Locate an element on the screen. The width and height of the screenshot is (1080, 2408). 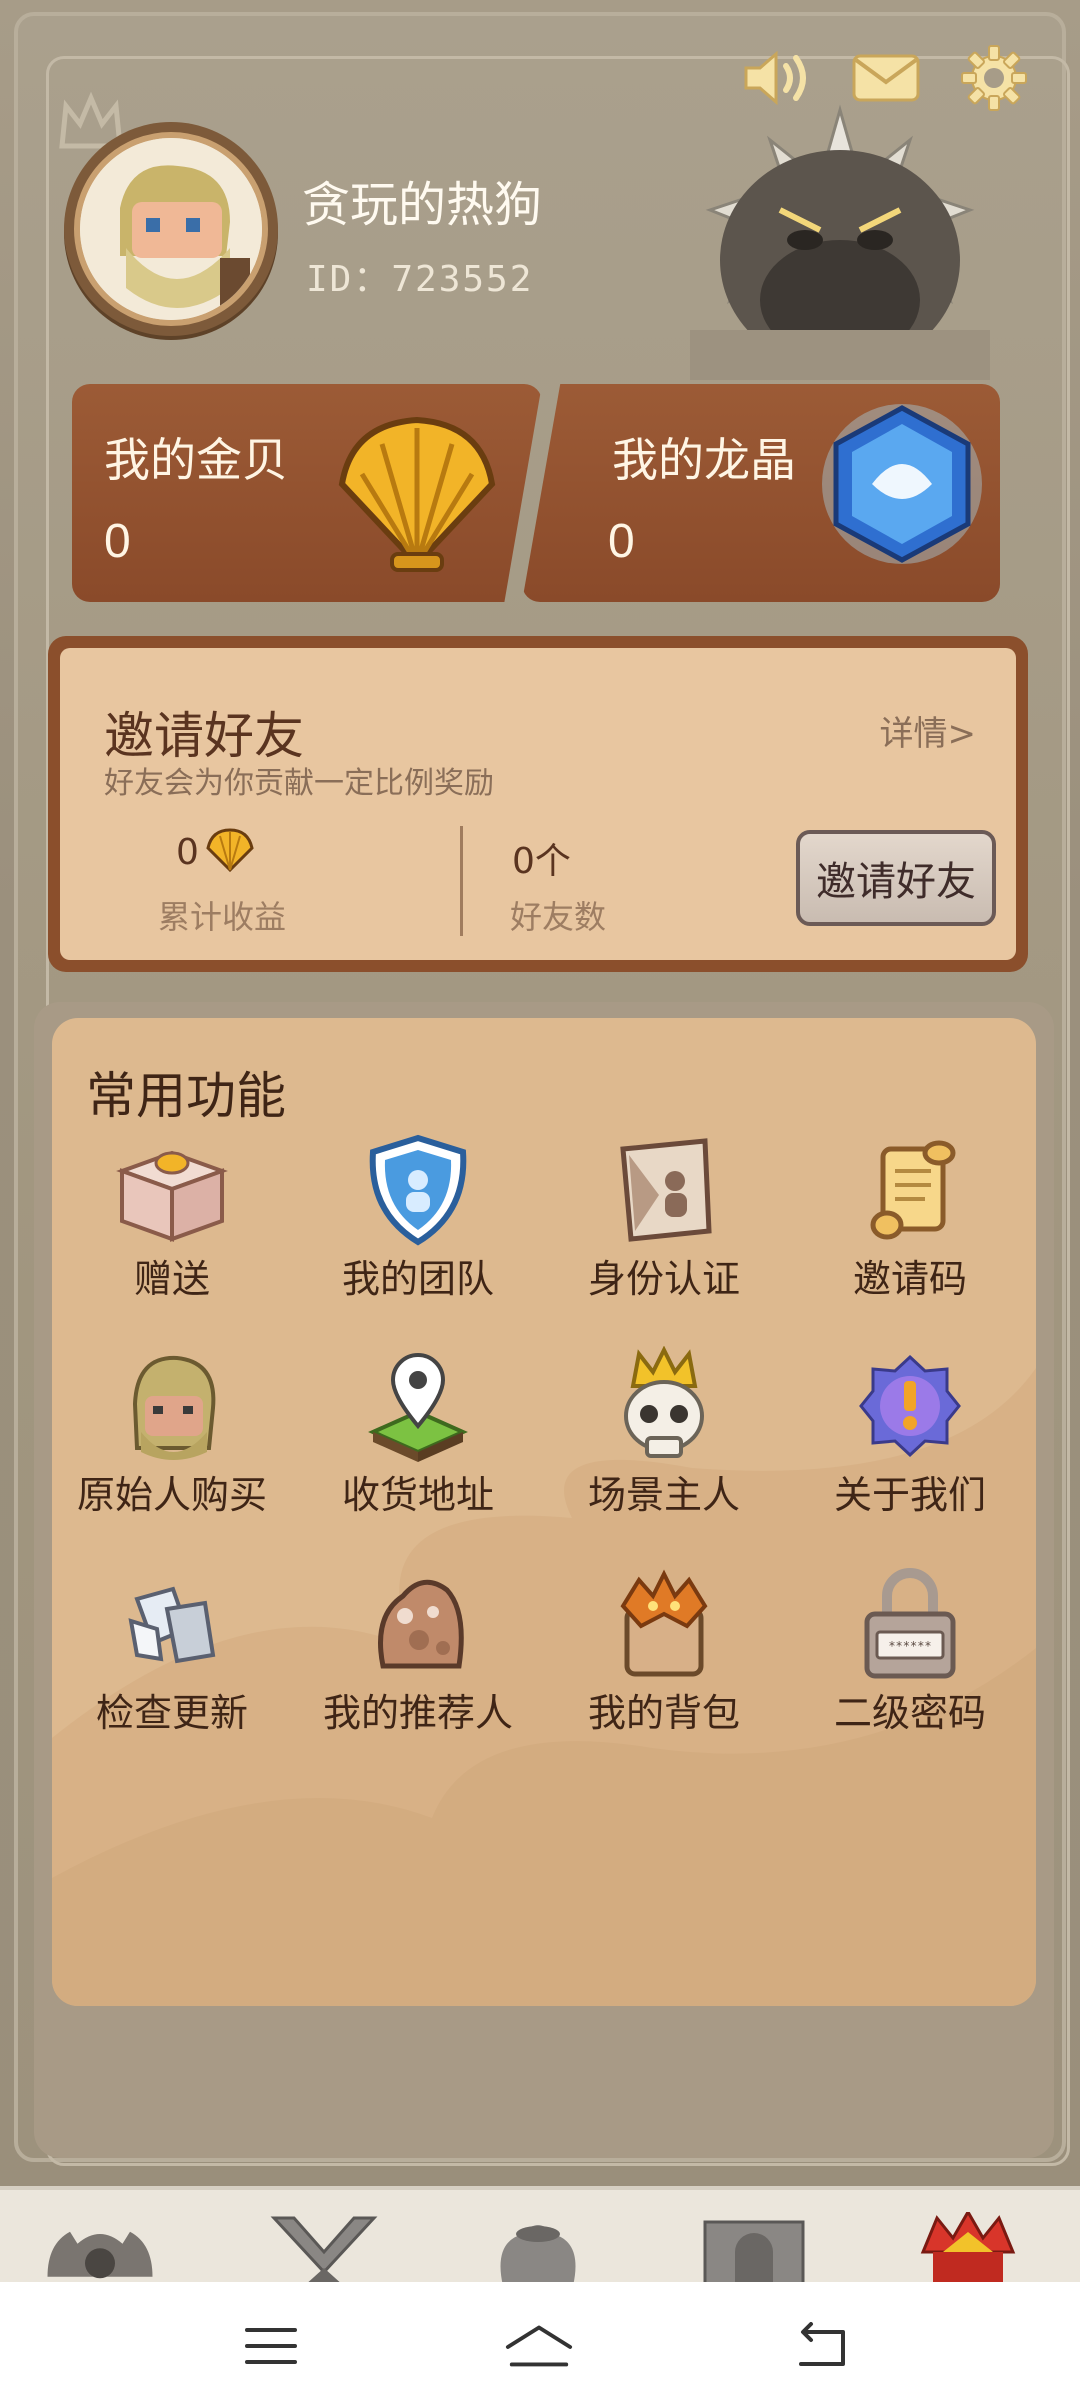
earnings-value: 0 is located at coordinates (187, 852).